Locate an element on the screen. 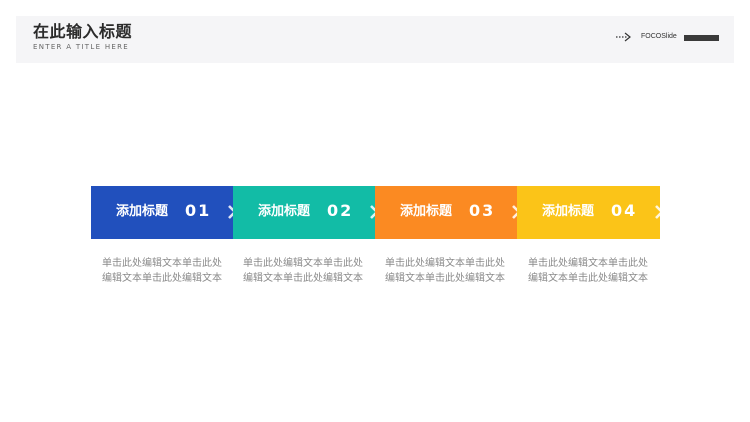 This screenshot has height=422, width=750. step-1: 添加标题 01 is located at coordinates (164, 212).